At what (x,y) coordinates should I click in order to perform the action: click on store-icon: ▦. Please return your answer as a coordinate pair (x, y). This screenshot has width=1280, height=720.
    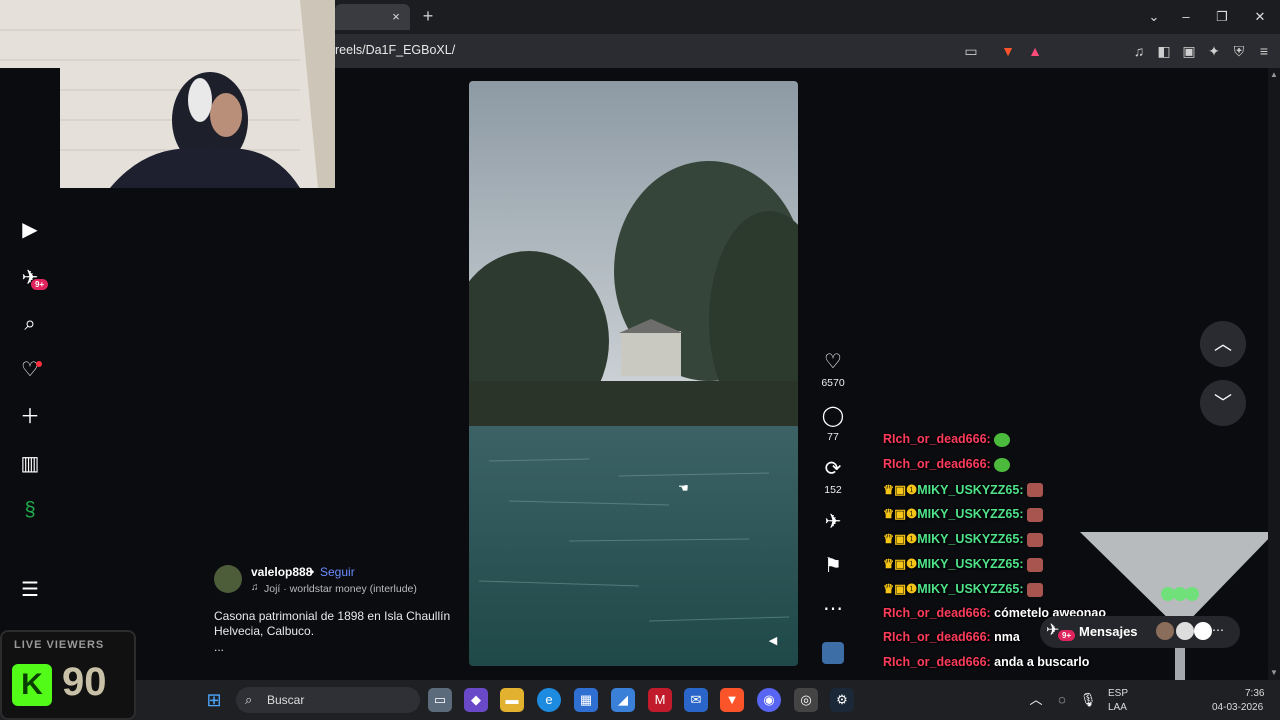
    Looking at the image, I should click on (586, 700).